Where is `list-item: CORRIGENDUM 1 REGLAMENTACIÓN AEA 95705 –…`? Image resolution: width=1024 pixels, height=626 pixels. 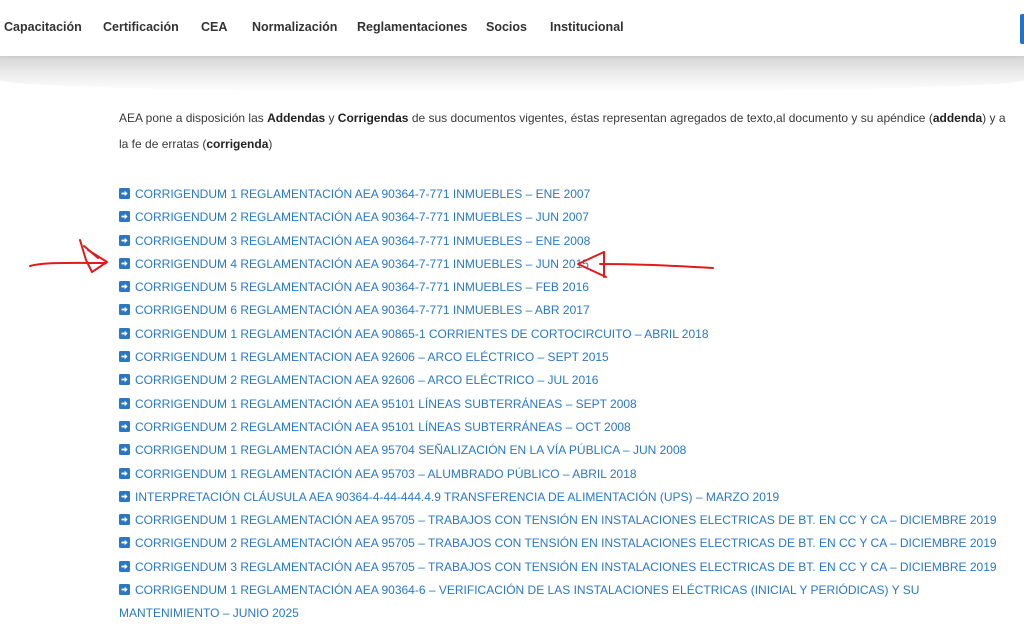 list-item: CORRIGENDUM 1 REGLAMENTACIÓN AEA 95705 –… is located at coordinates (564, 520).